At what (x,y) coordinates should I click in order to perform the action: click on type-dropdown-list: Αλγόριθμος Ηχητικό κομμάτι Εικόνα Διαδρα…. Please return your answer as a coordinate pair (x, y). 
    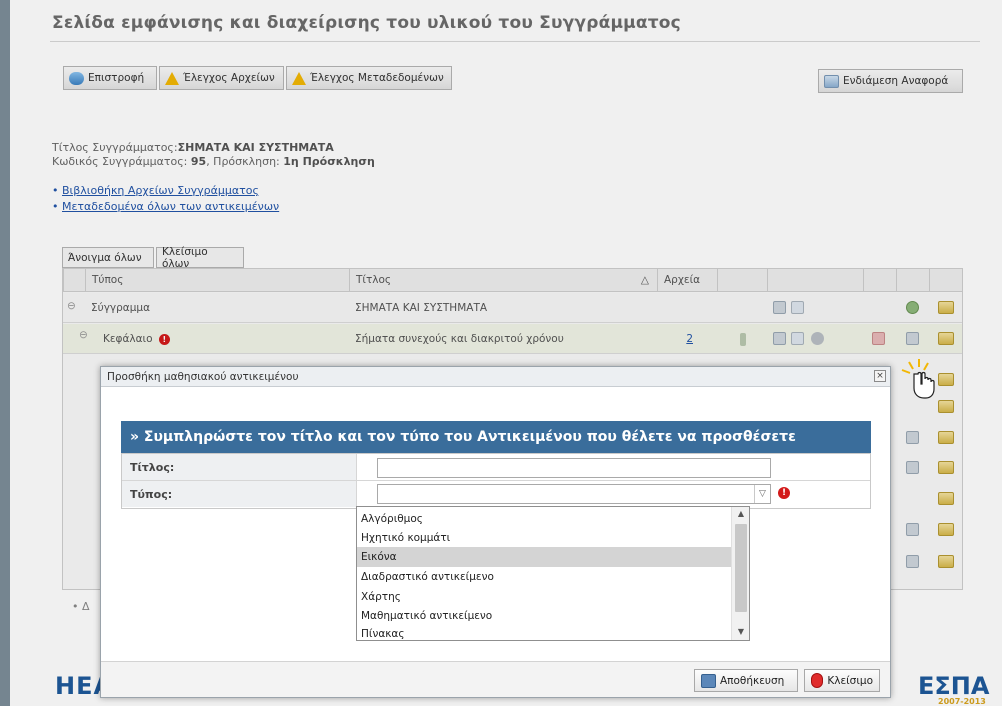
    Looking at the image, I should click on (553, 573).